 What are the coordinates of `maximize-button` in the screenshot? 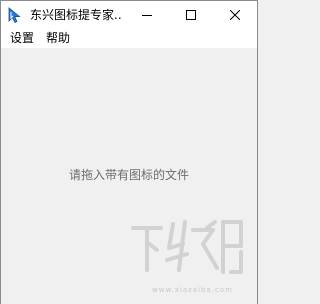 It's located at (191, 14).